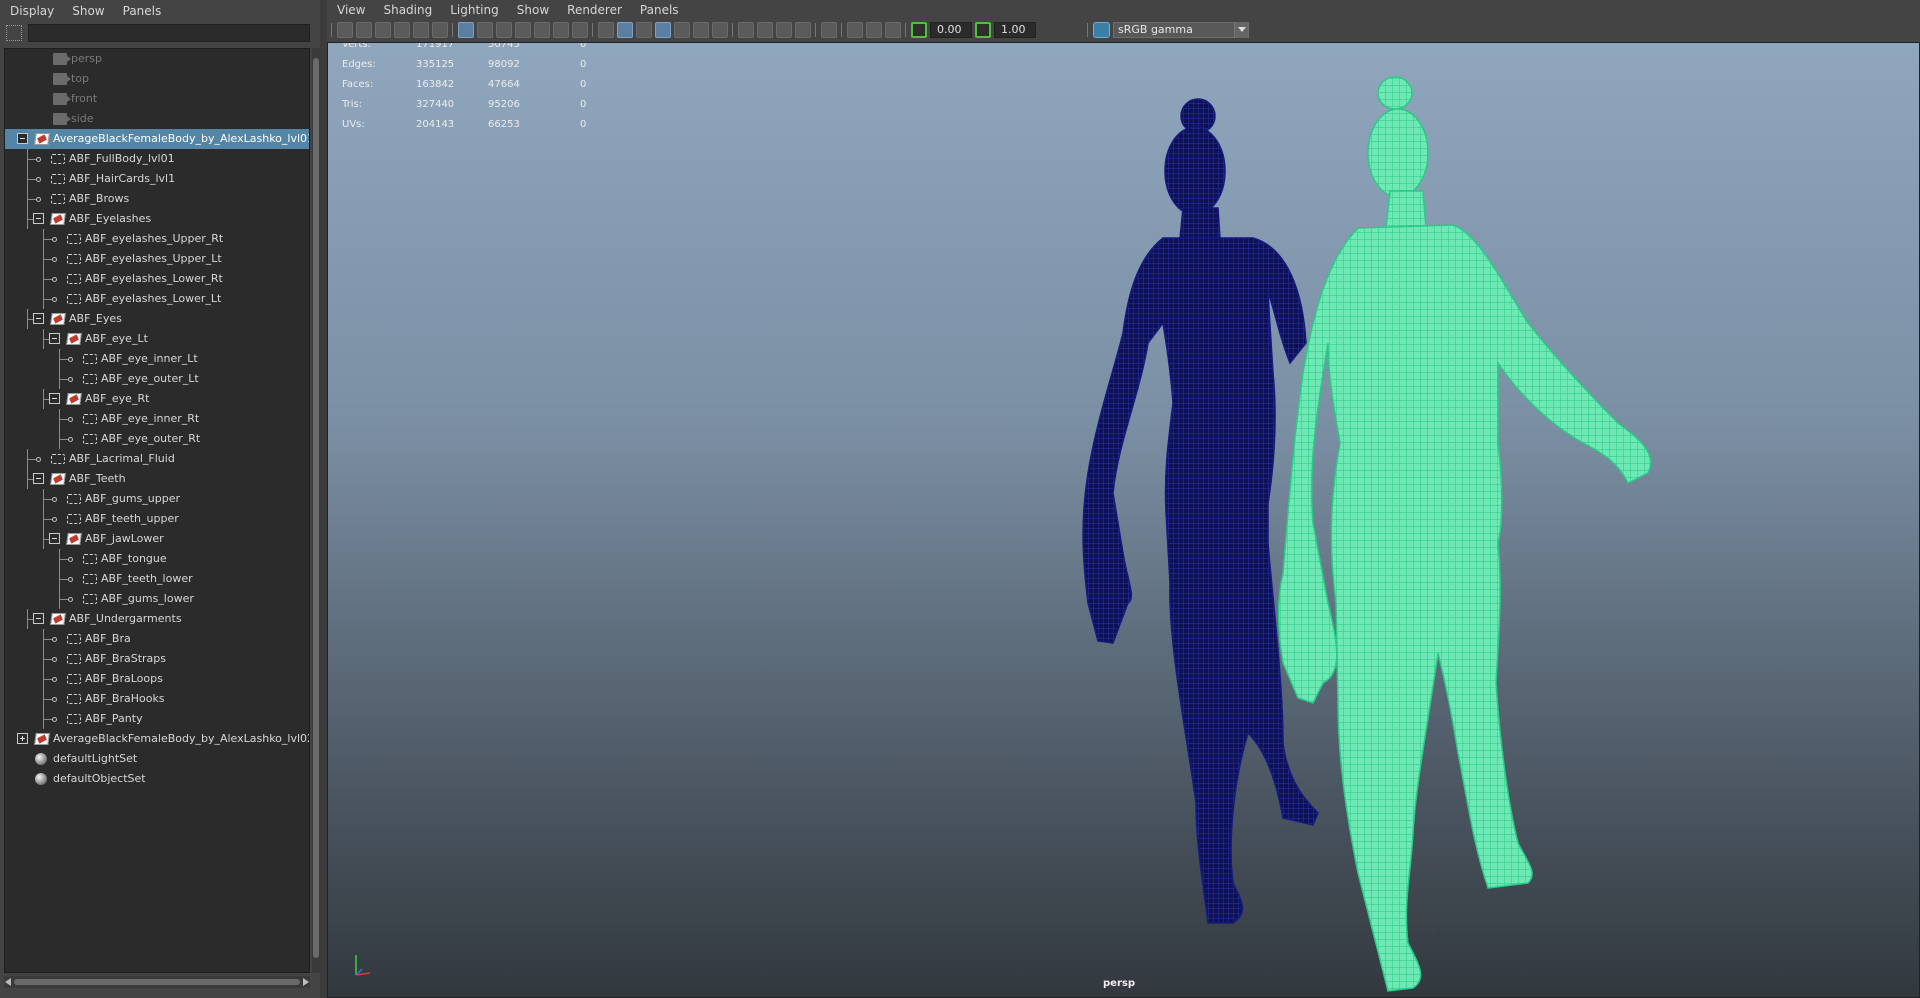 The image size is (1920, 998). What do you see at coordinates (157, 279) in the screenshot?
I see `outliner-item: ABF_eyelashes_Lower_Rt` at bounding box center [157, 279].